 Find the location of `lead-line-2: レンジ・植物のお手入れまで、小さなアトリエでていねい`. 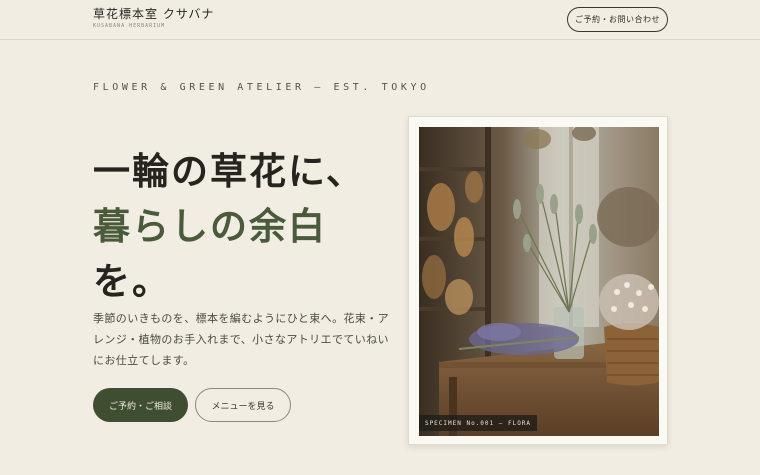

lead-line-2: レンジ・植物のお手入れまで、小さなアトリエでていねい is located at coordinates (241, 339).